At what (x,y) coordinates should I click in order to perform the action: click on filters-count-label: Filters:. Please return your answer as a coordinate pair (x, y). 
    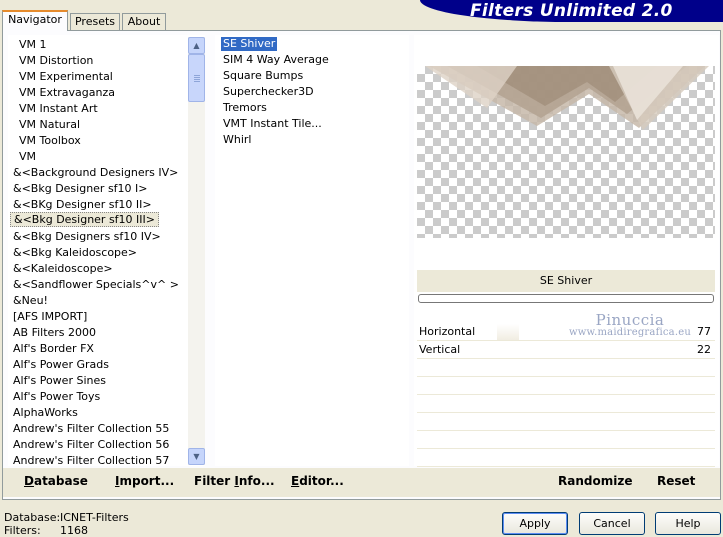
    Looking at the image, I should click on (22, 530).